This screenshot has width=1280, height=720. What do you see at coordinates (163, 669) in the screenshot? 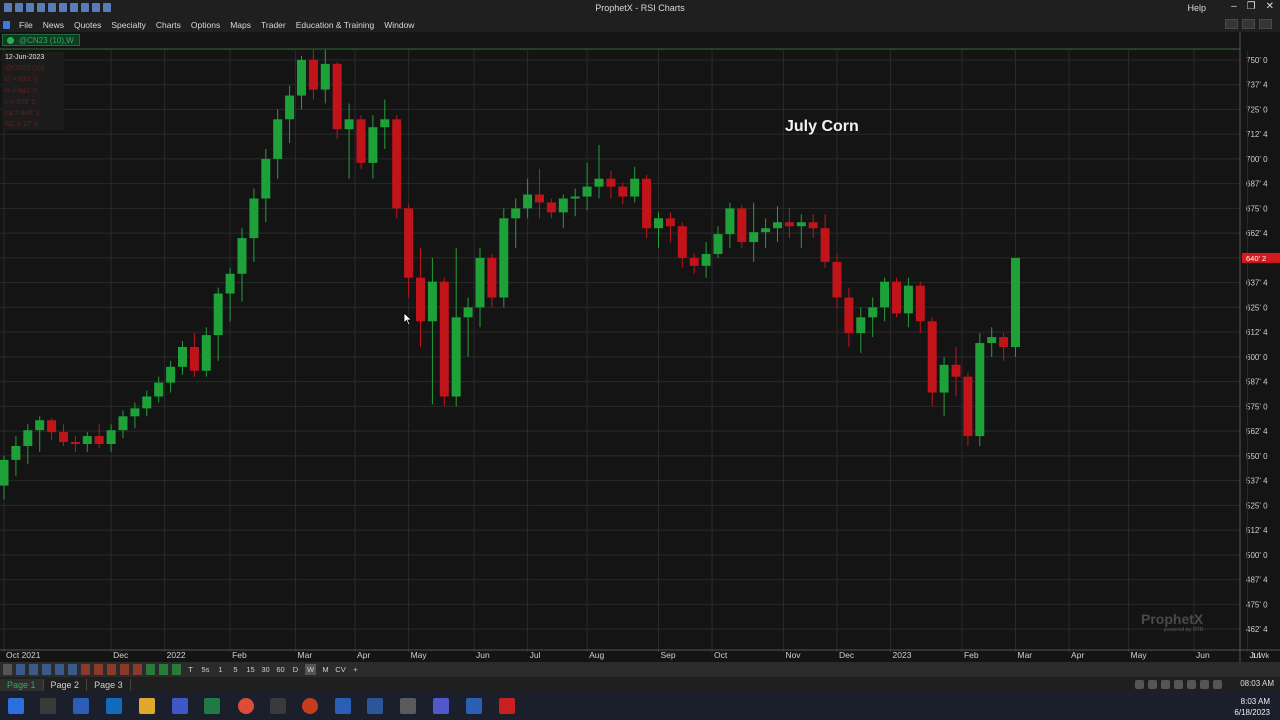
I see `line-tool-icon` at bounding box center [163, 669].